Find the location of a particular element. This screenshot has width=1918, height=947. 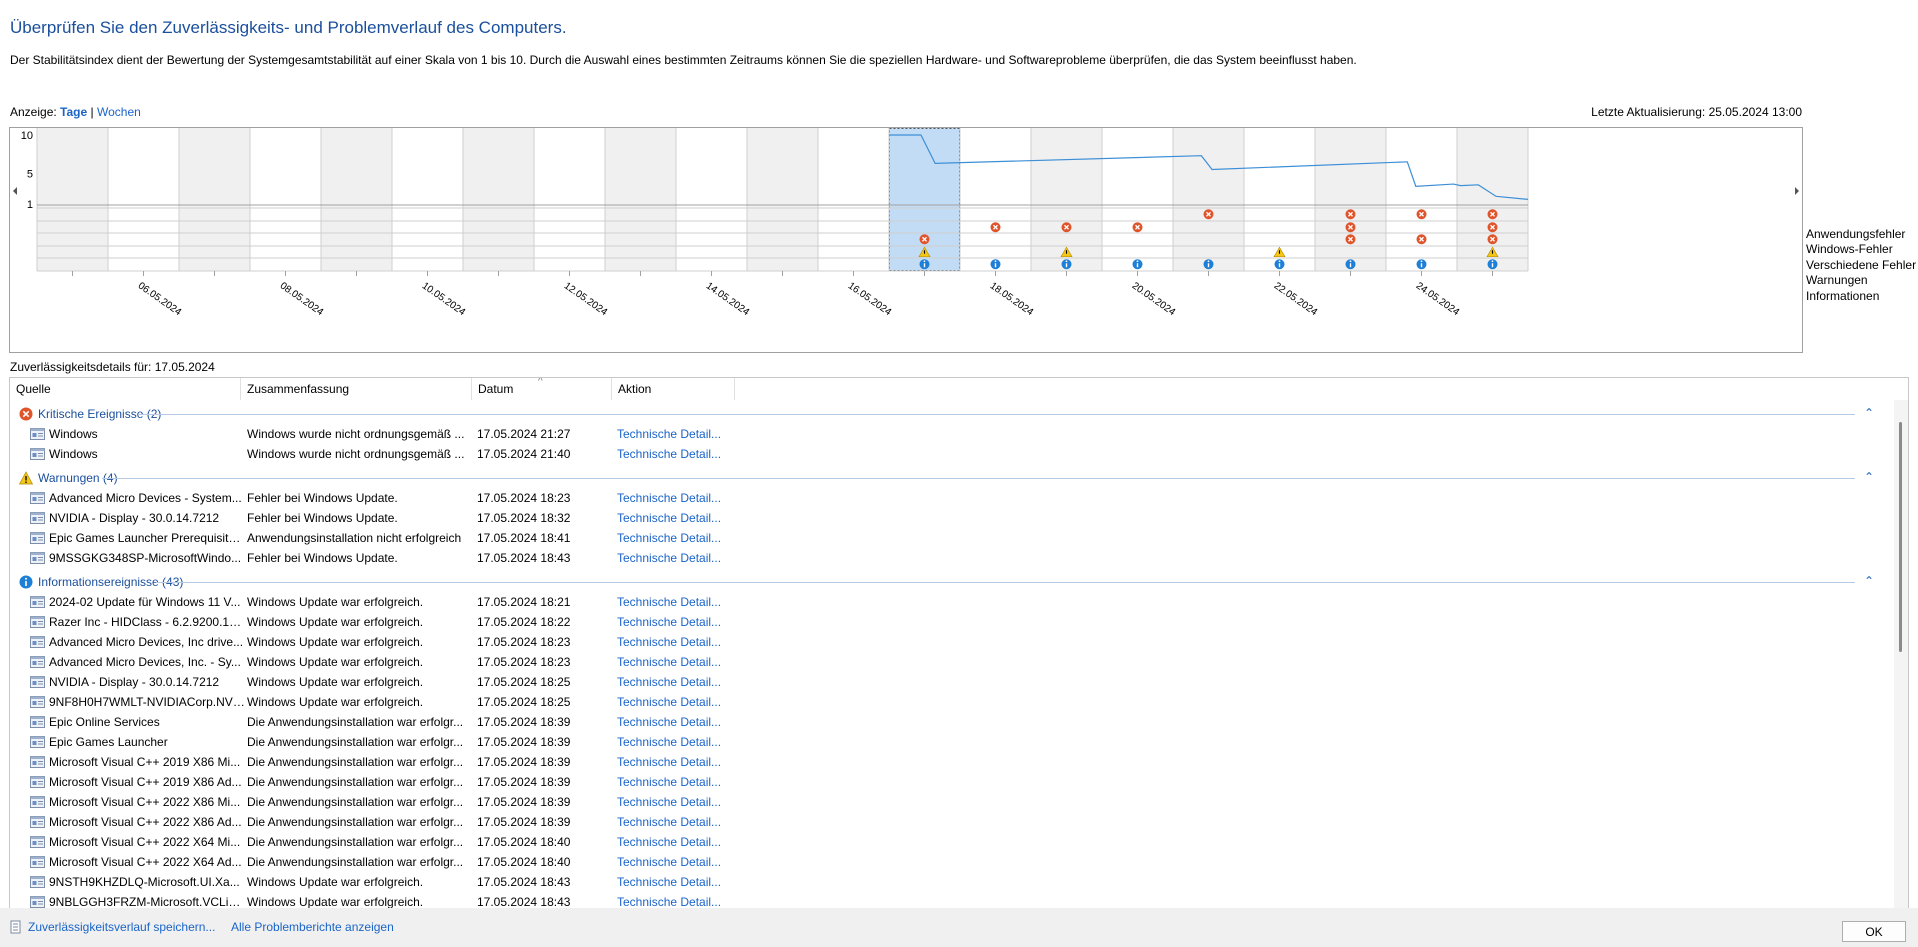

cell-source: Epic Online Services is located at coordinates (104, 722).